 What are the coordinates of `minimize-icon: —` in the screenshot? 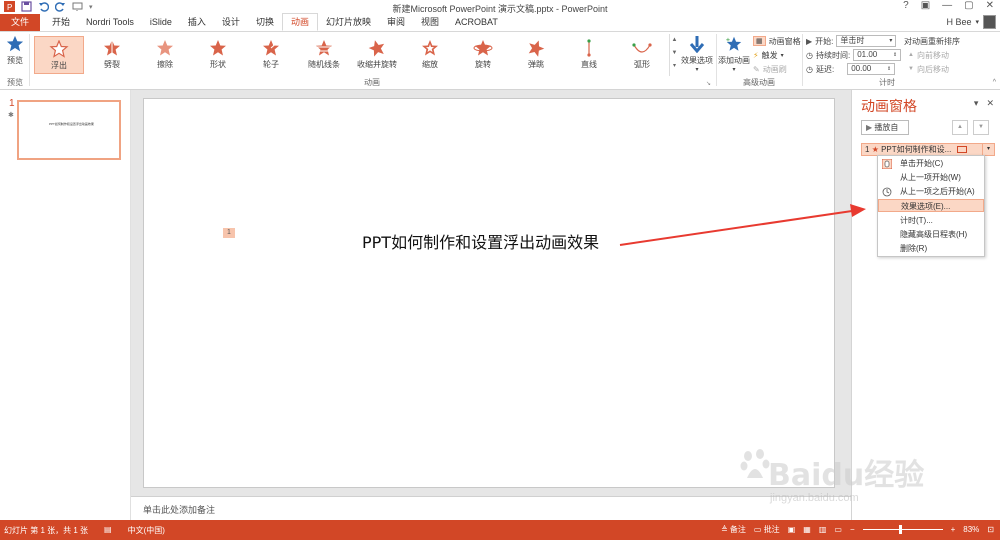 It's located at (947, 5).